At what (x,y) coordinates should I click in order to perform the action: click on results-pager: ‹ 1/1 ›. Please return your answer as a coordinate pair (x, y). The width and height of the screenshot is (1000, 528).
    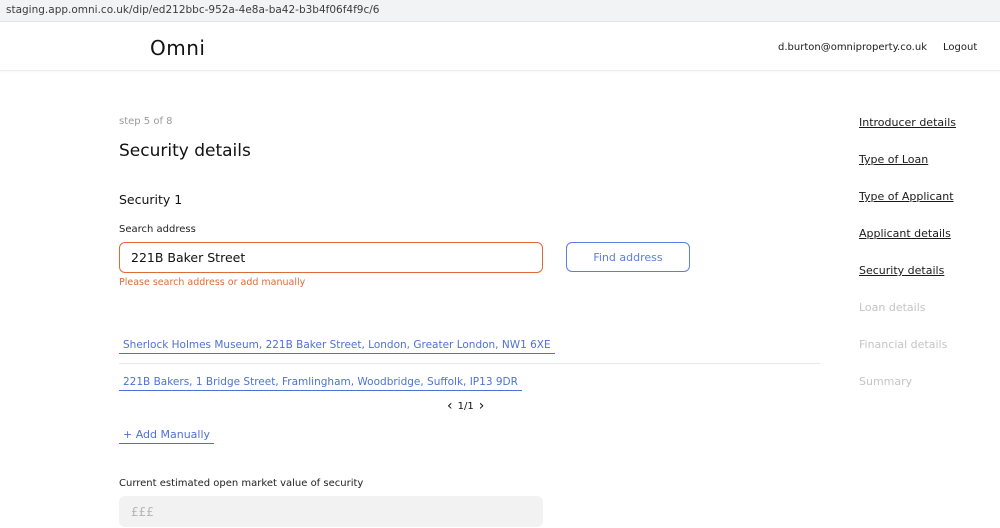
    Looking at the image, I should click on (465, 406).